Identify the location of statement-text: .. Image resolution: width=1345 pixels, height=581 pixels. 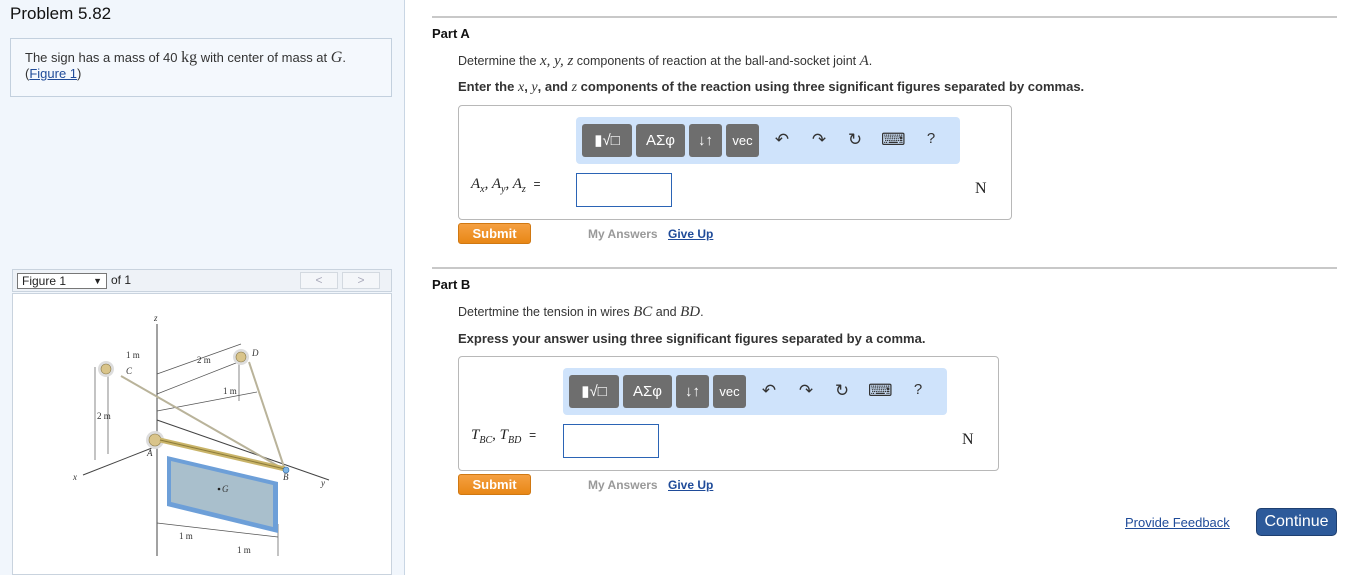
(344, 57).